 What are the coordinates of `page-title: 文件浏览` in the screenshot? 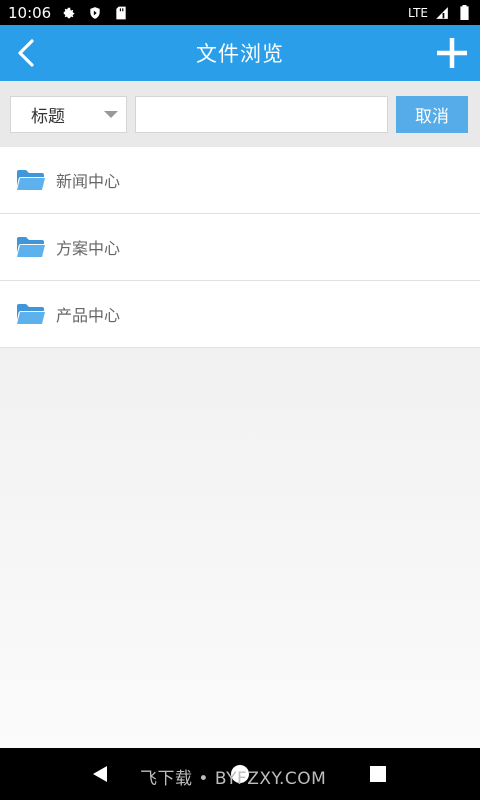 It's located at (240, 54).